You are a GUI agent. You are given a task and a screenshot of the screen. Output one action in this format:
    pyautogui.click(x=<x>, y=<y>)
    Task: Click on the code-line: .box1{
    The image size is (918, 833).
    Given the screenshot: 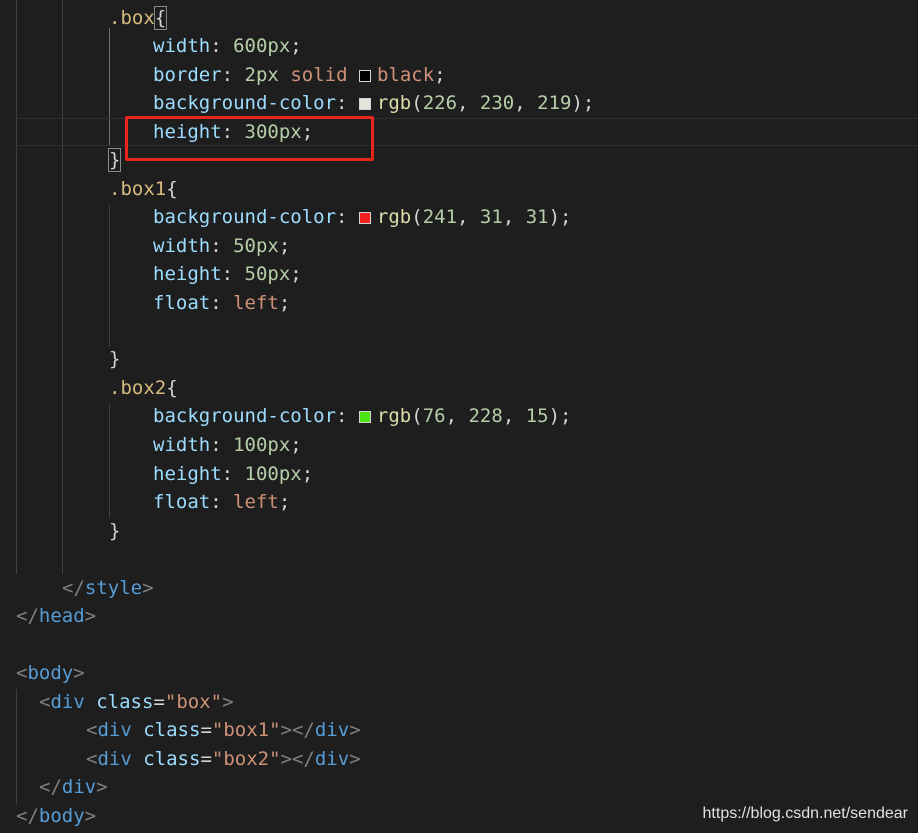 What is the action you would take?
    pyautogui.click(x=459, y=189)
    